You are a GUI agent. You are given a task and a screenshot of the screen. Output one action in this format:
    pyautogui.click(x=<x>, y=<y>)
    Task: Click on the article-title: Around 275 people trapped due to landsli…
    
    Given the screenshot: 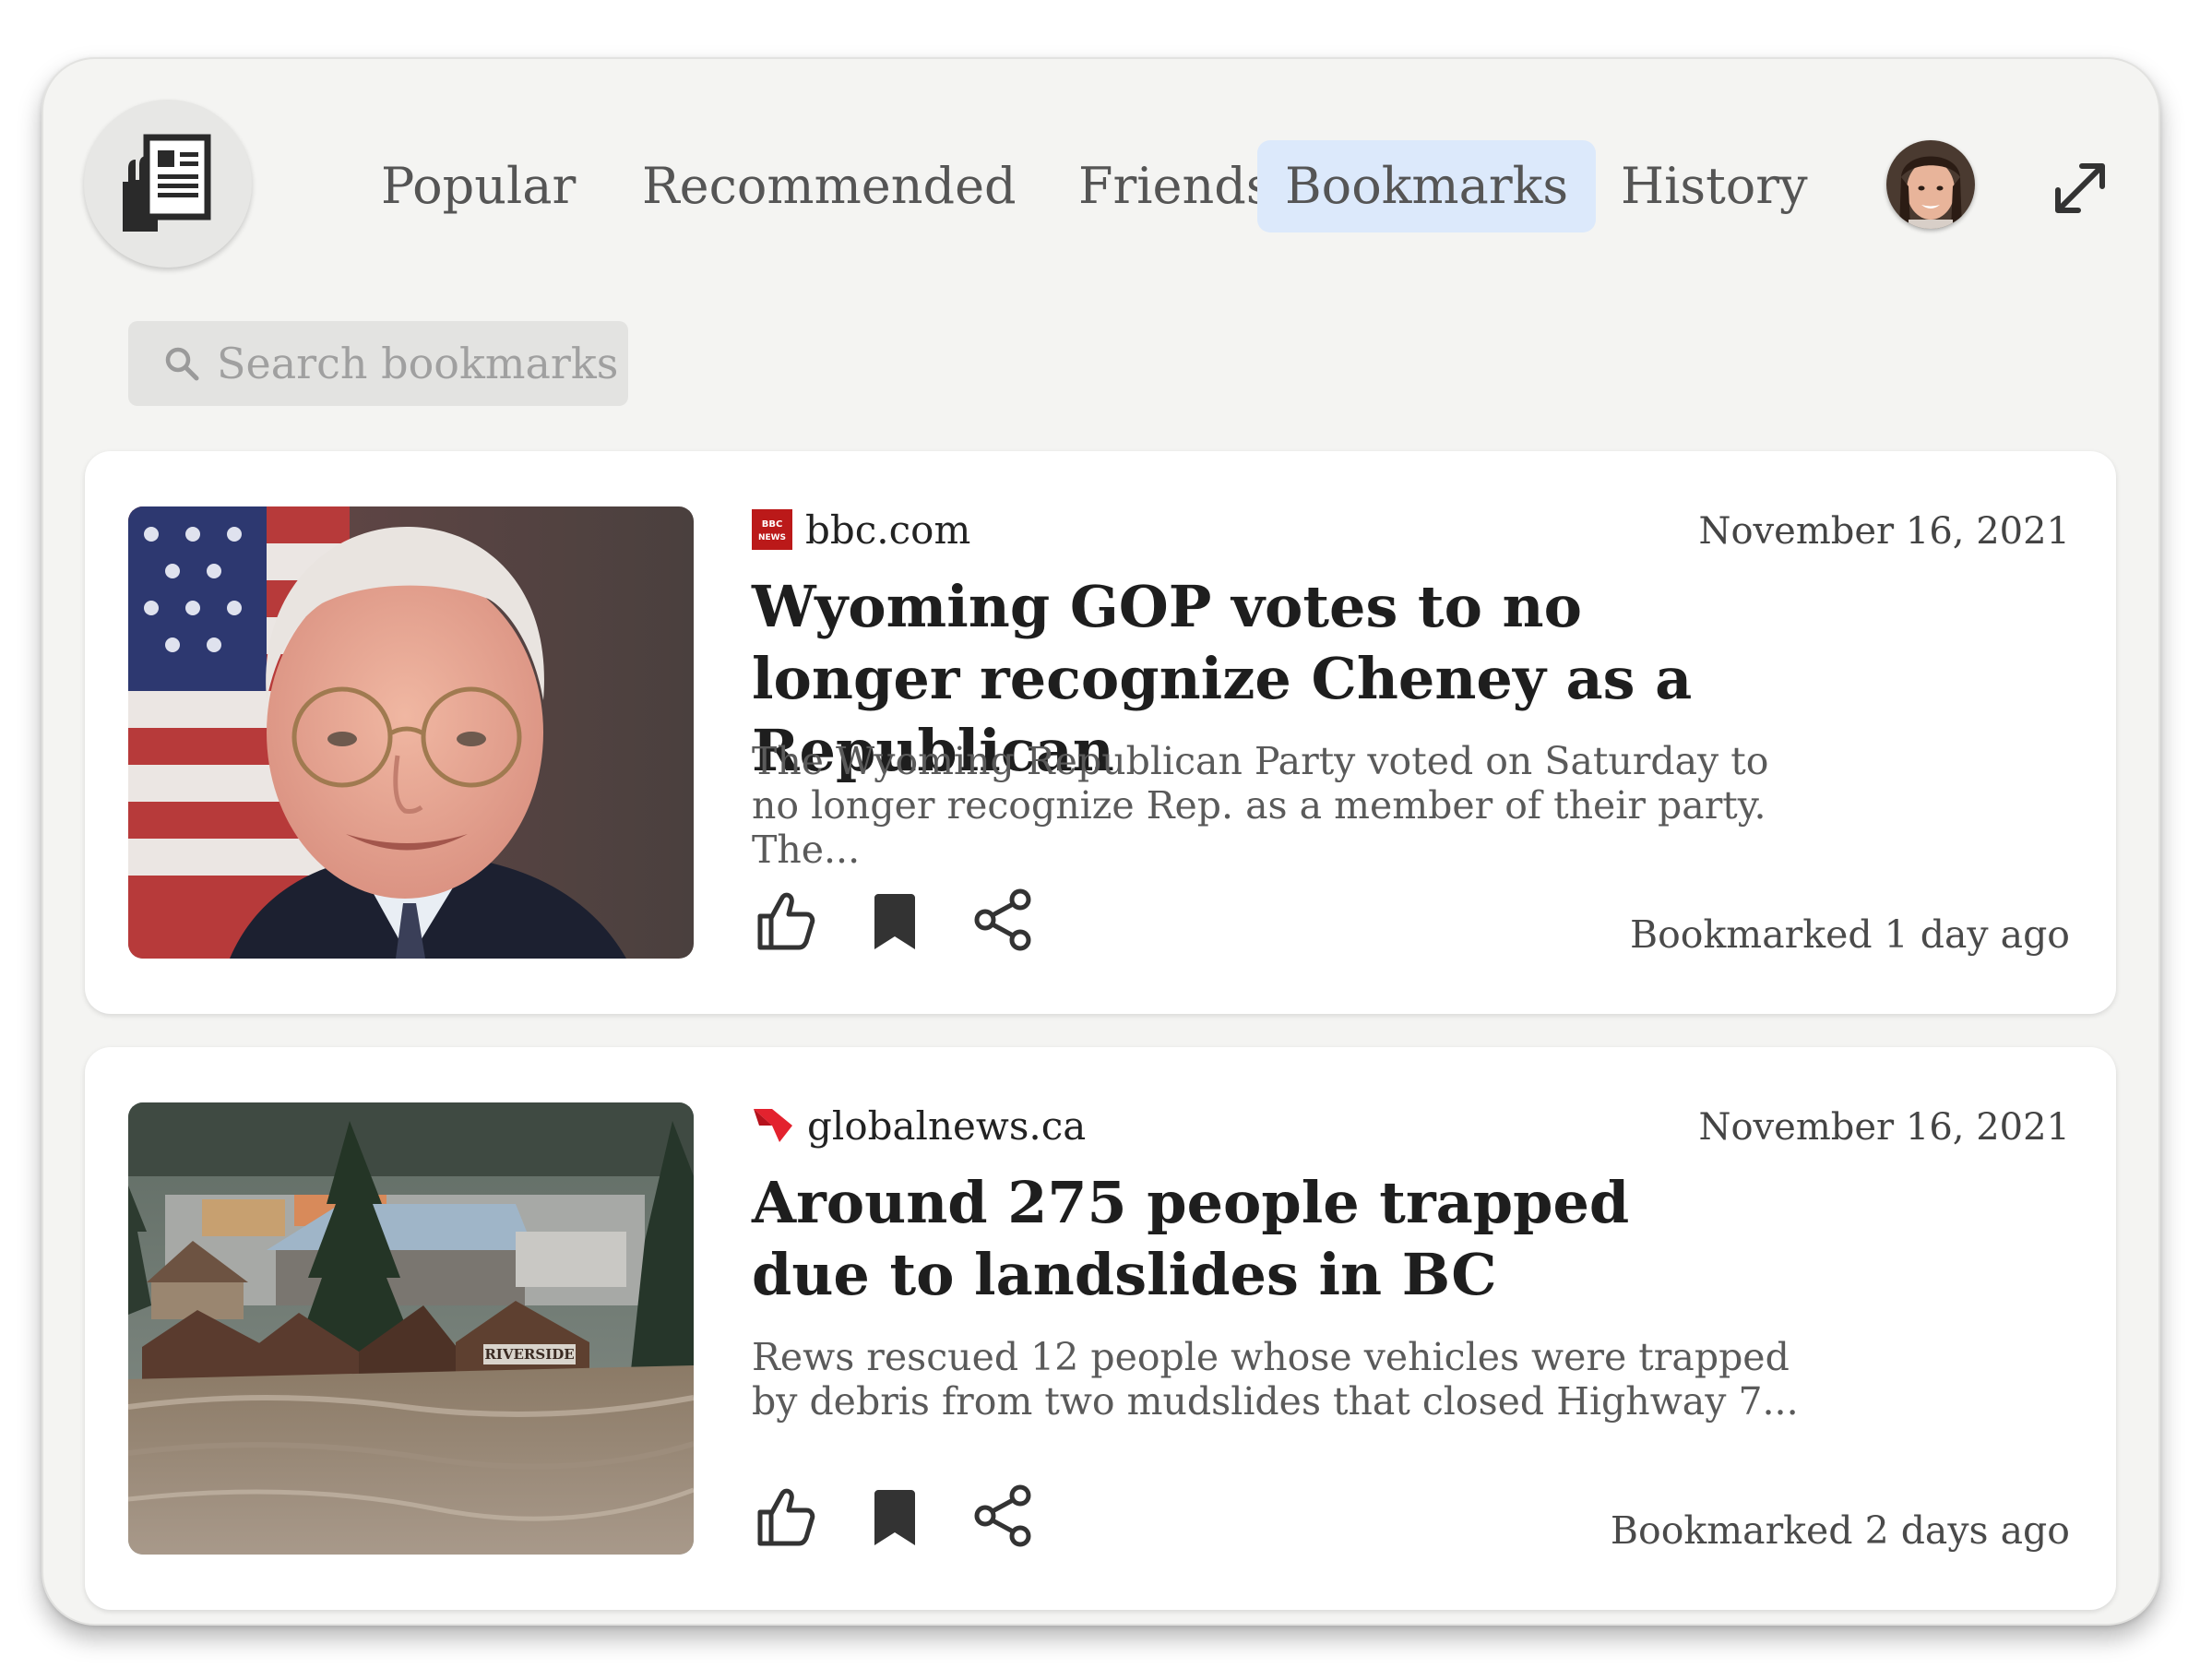 What is the action you would take?
    pyautogui.click(x=1259, y=1239)
    